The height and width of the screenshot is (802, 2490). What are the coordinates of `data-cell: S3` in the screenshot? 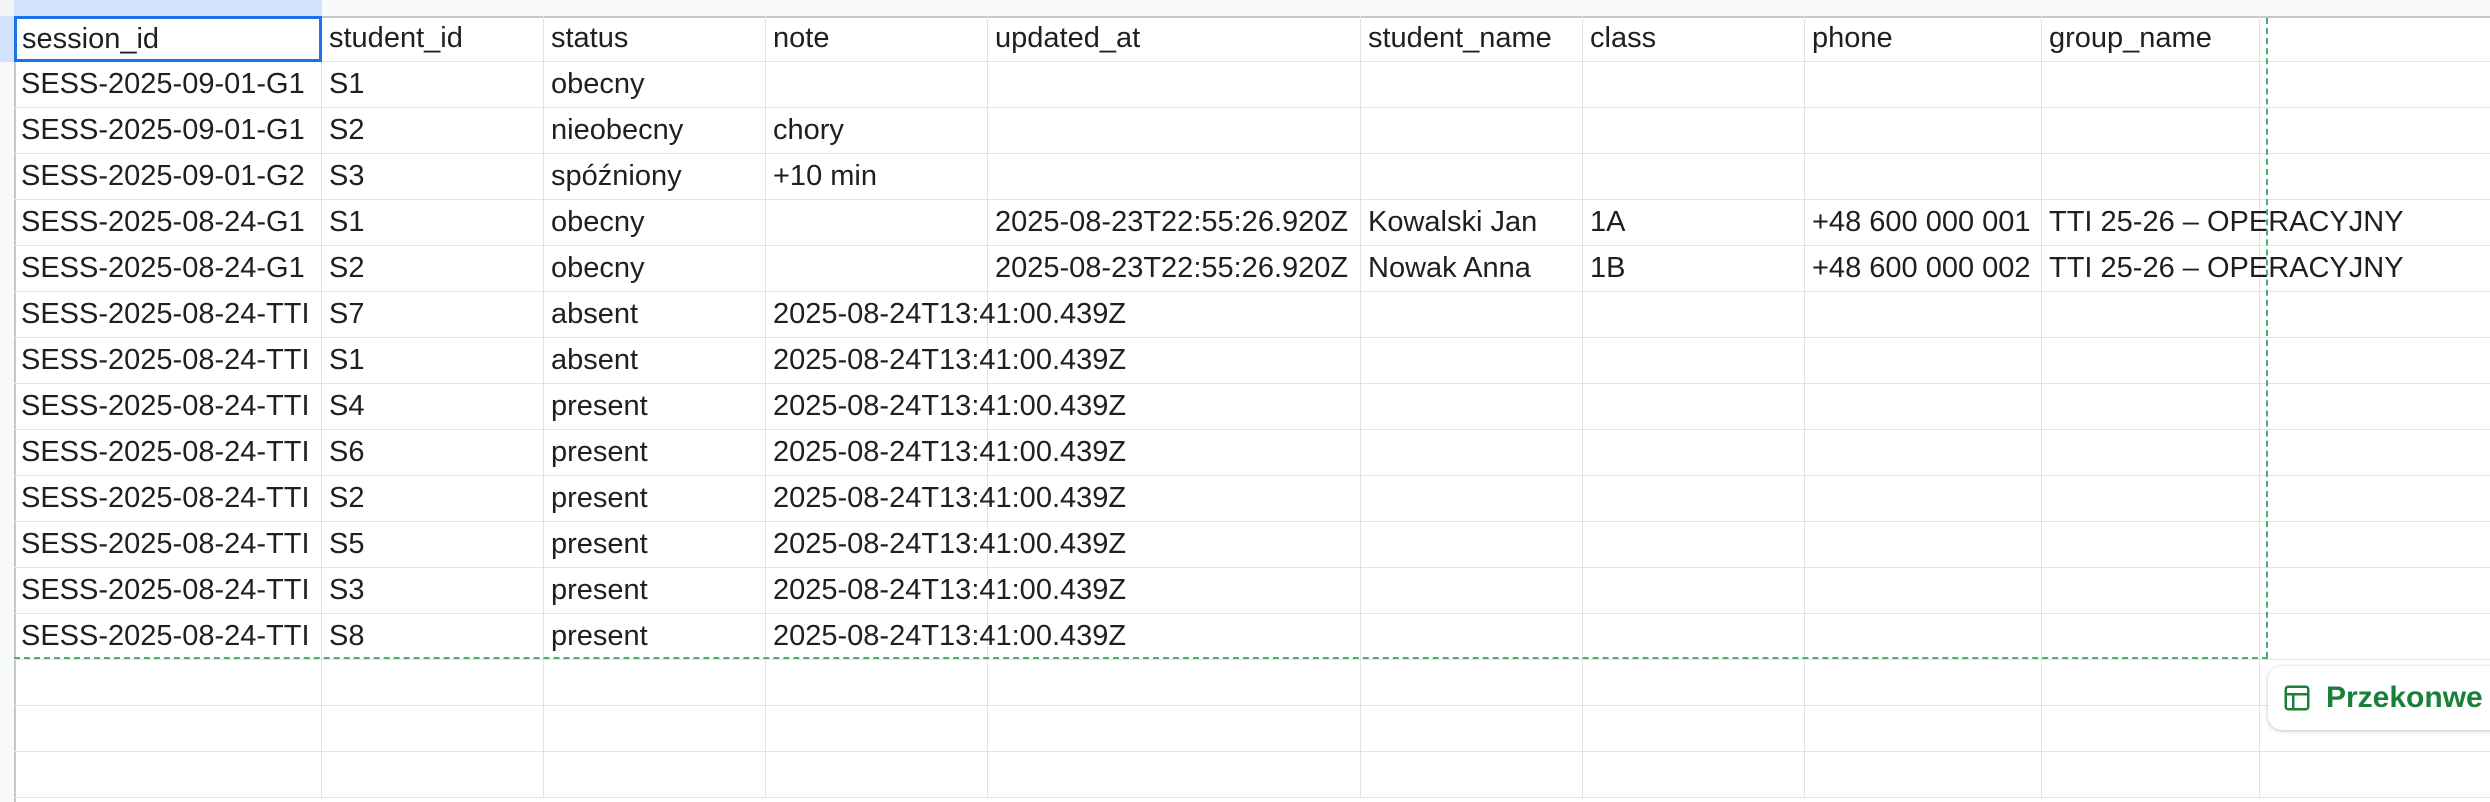 It's located at (433, 591).